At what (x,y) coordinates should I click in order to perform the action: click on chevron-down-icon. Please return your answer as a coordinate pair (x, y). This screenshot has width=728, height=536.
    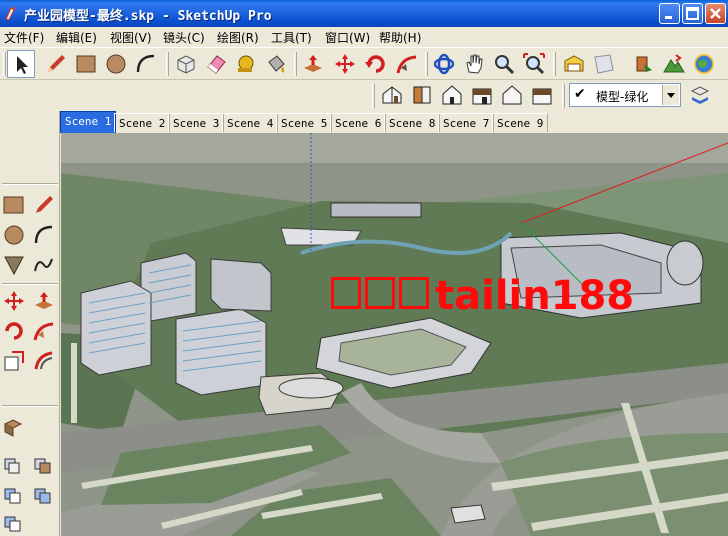
    Looking at the image, I should click on (670, 95).